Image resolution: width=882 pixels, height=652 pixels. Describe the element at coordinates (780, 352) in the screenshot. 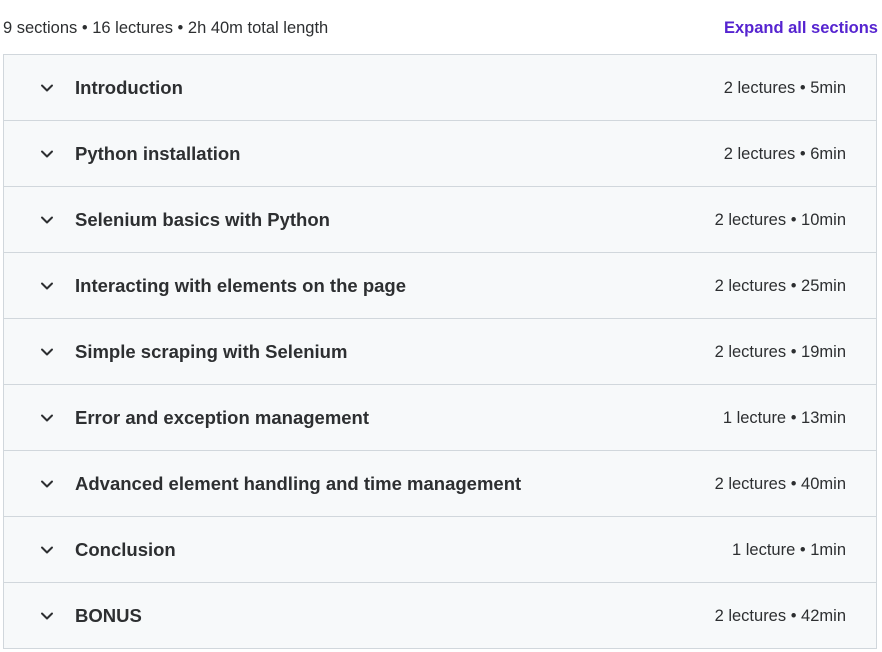

I see `section-meta: 2 lectures • 19min` at that location.